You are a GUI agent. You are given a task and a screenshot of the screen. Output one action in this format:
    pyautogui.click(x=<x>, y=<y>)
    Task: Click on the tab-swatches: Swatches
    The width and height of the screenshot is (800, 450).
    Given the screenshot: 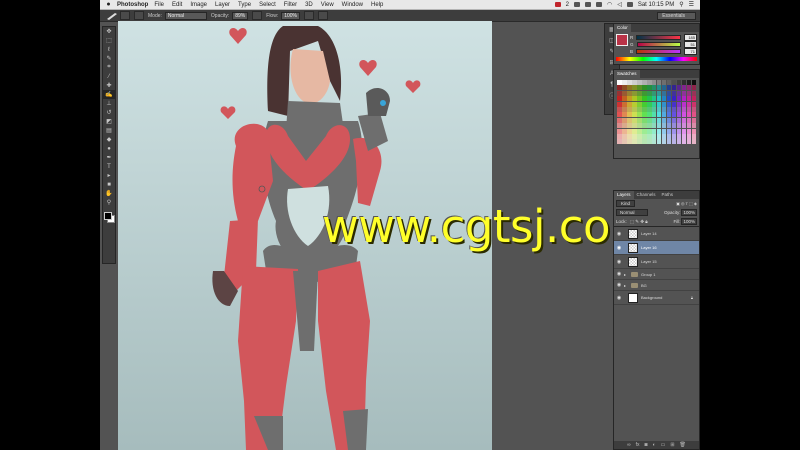 What is the action you would take?
    pyautogui.click(x=627, y=74)
    